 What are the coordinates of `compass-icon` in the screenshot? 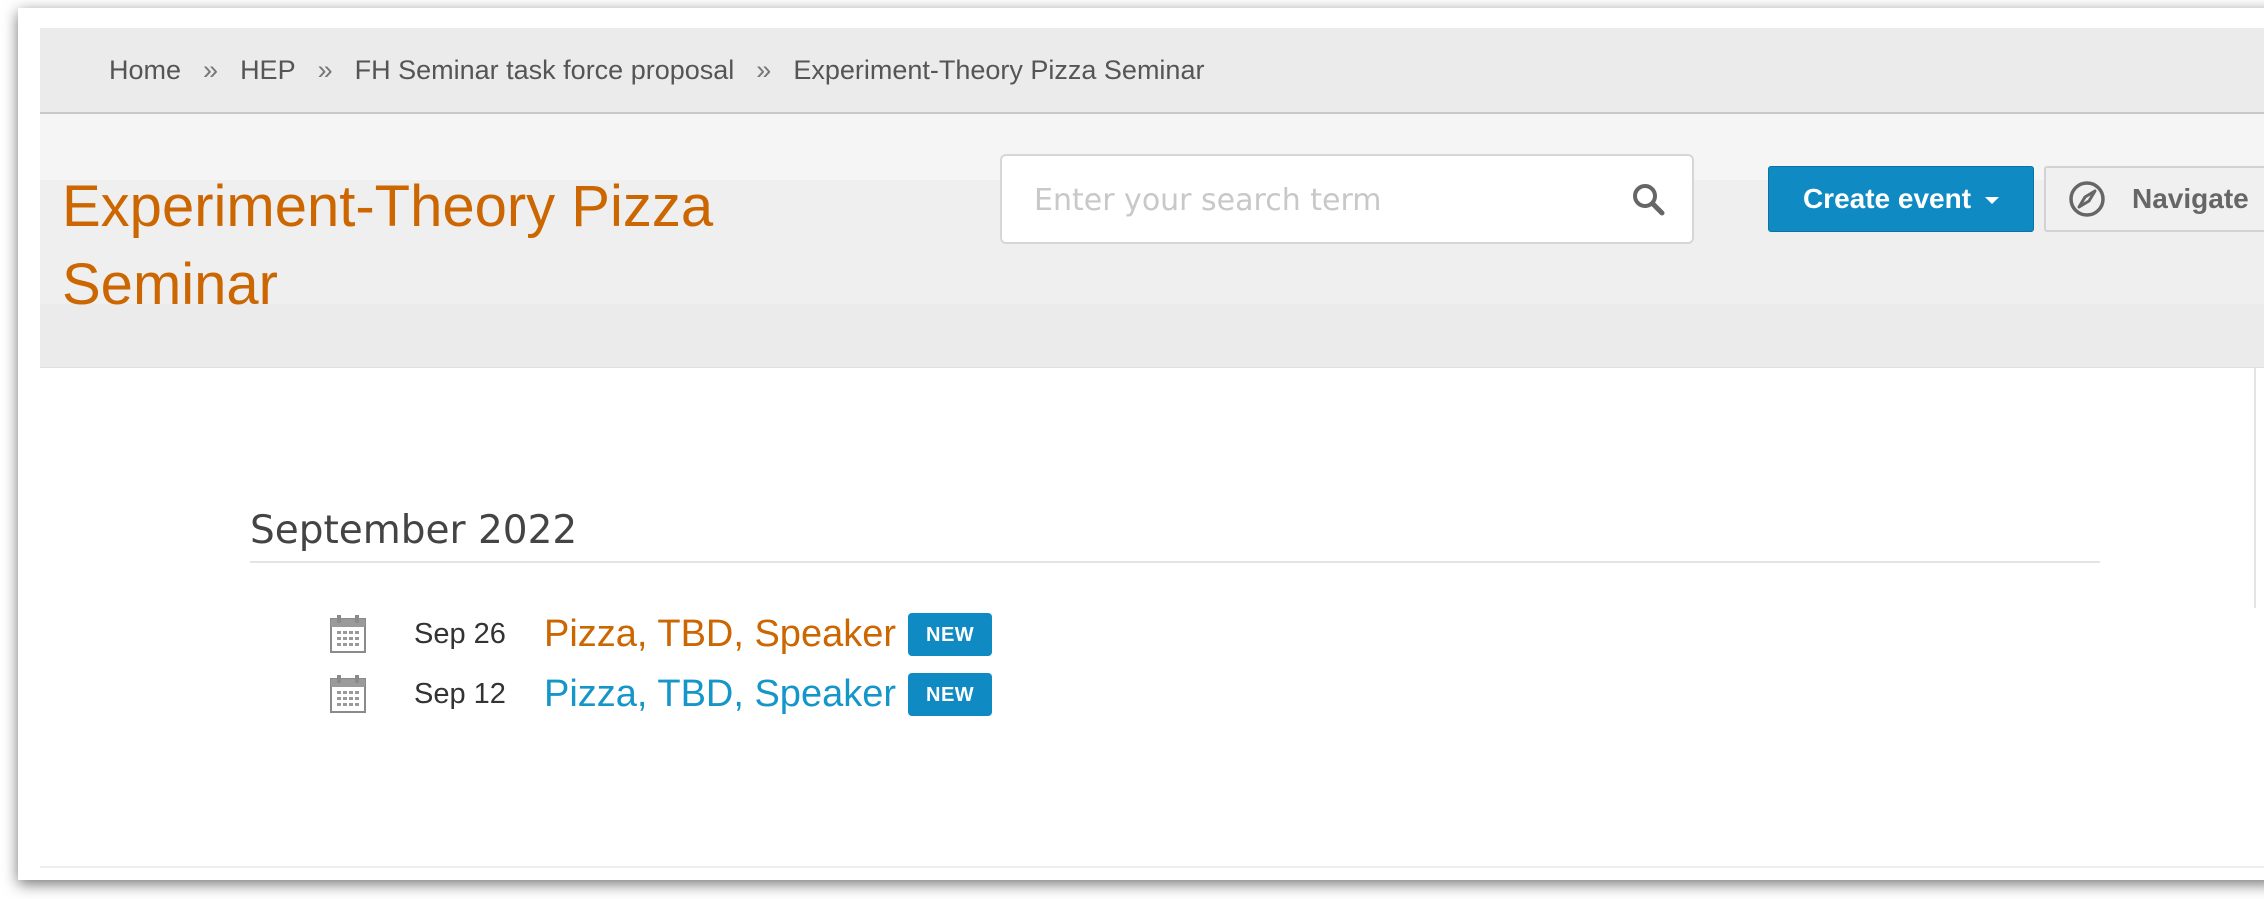 It's located at (2087, 199).